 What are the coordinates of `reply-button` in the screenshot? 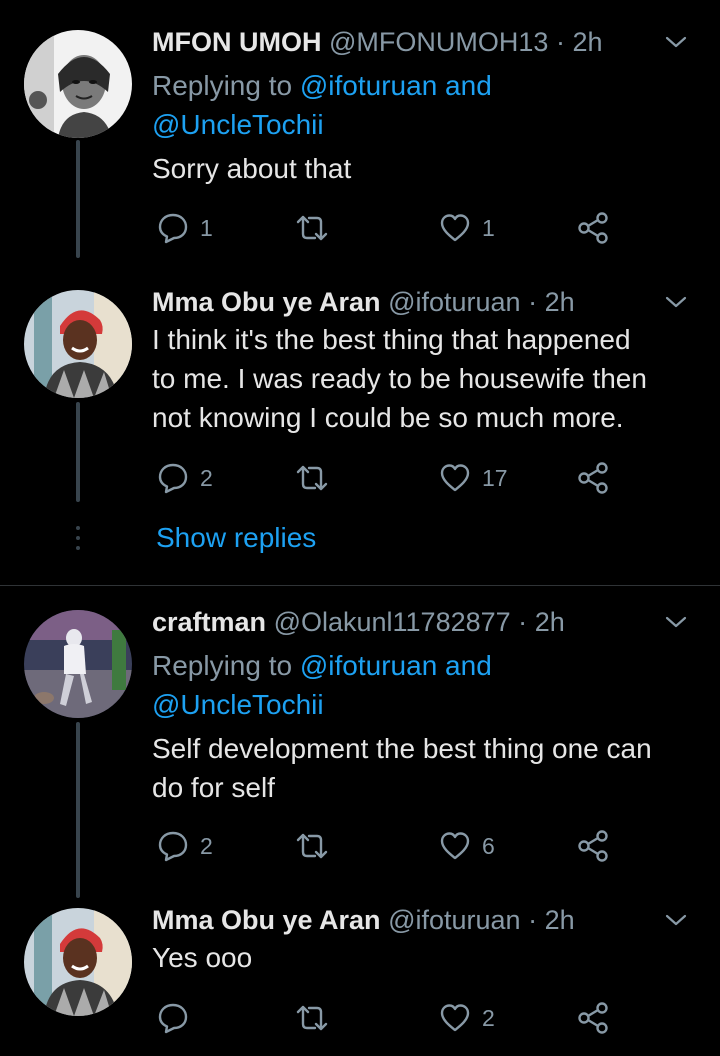 It's located at (178, 1018).